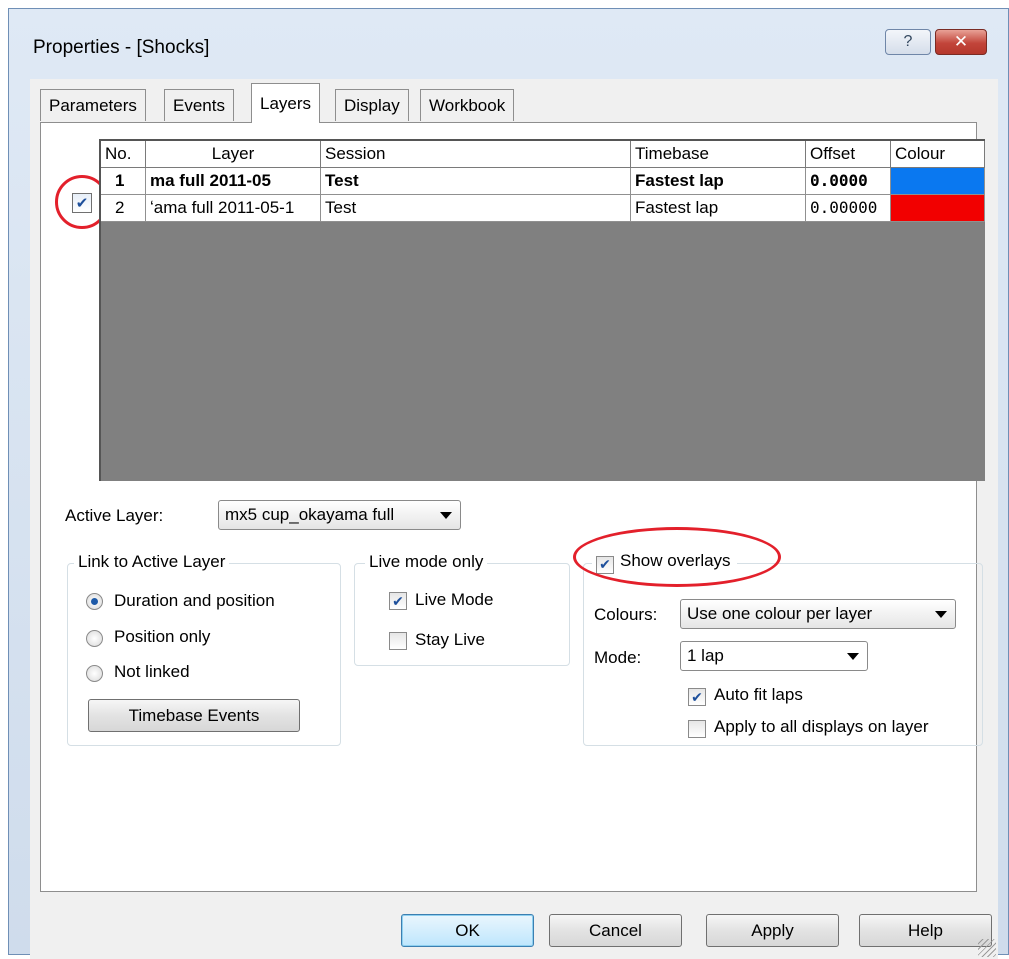 This screenshot has height=959, width=1009. Describe the element at coordinates (697, 729) in the screenshot. I see `apply-to-all-checkbox` at that location.